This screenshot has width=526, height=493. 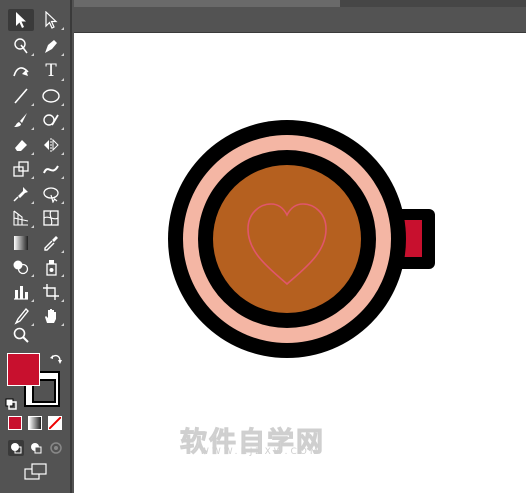 I want to click on screen-mode-icon, so click(x=36, y=472).